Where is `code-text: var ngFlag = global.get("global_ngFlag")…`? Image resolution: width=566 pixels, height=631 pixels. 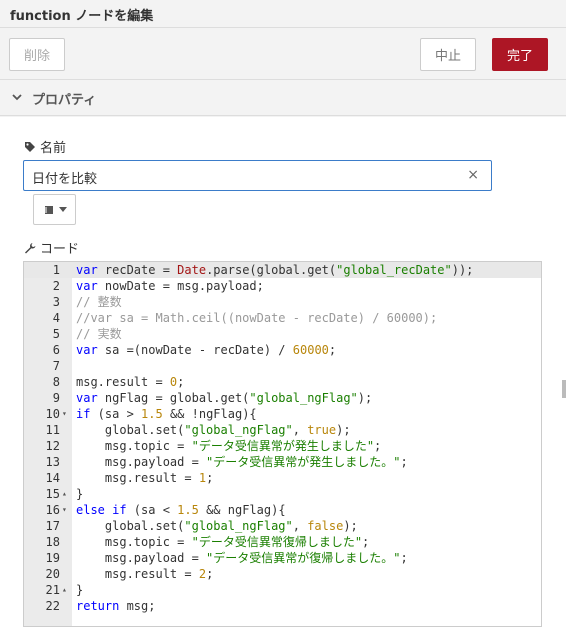
code-text: var ngFlag = global.get("global_ngFlag")… is located at coordinates (224, 398).